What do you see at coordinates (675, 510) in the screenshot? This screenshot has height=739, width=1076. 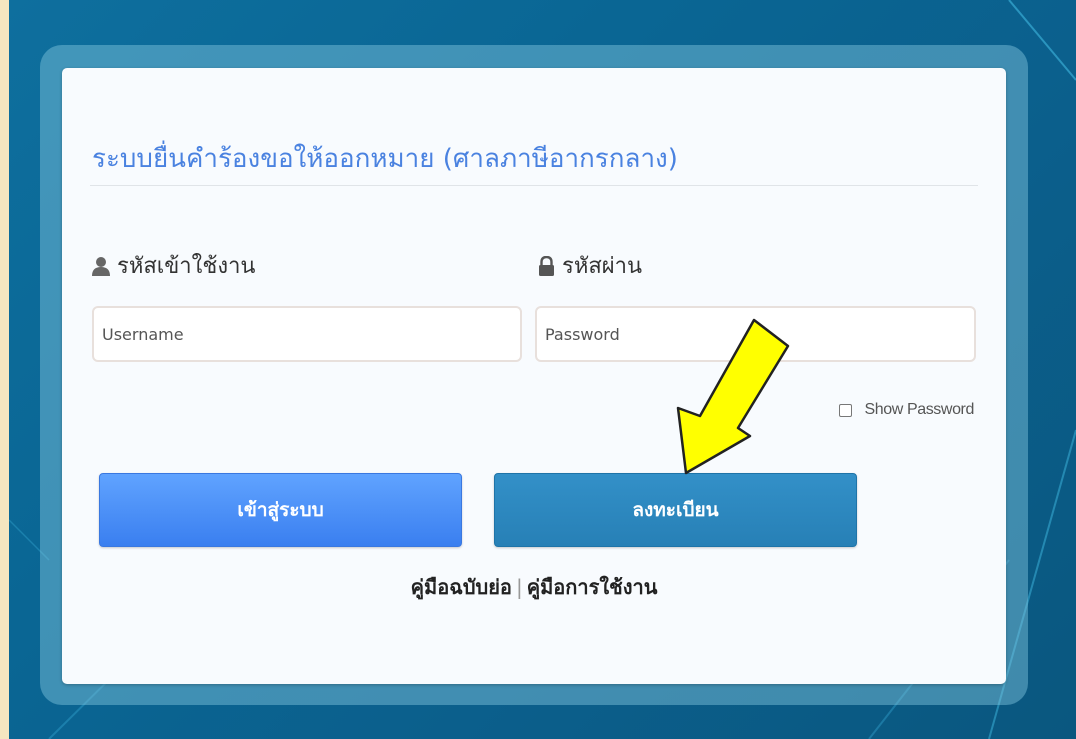 I see `register-button: ลงทะเบียน` at bounding box center [675, 510].